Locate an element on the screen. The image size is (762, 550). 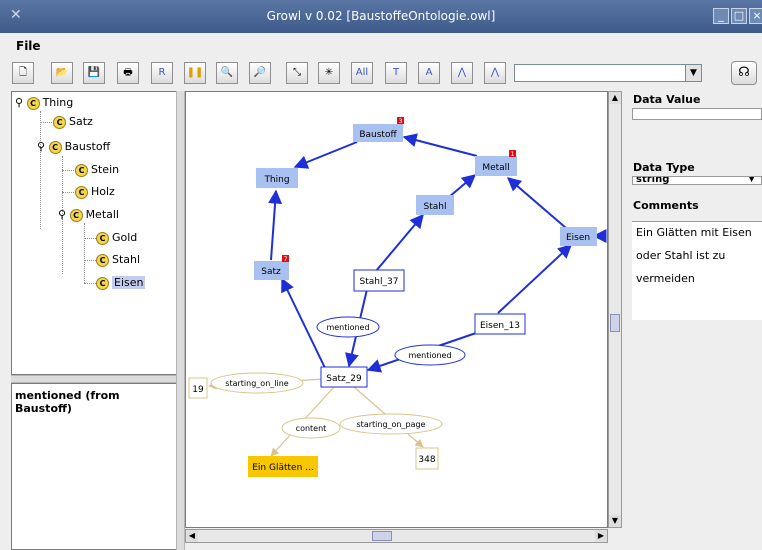
comment-line: oder Stahl ist zu is located at coordinates (681, 255).